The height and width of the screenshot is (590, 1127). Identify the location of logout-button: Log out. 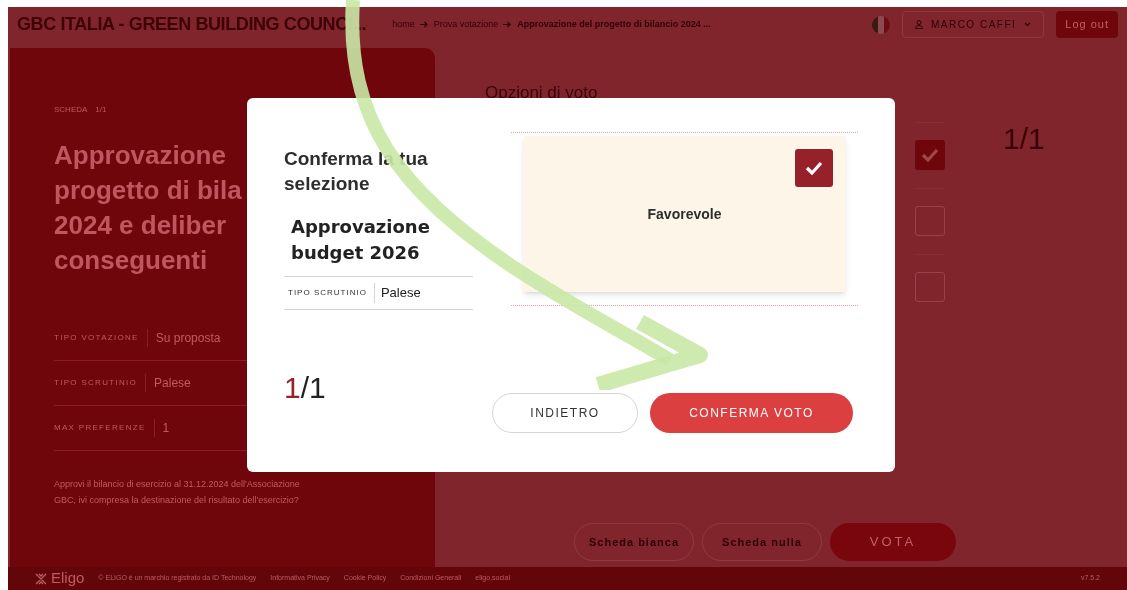
(1087, 24).